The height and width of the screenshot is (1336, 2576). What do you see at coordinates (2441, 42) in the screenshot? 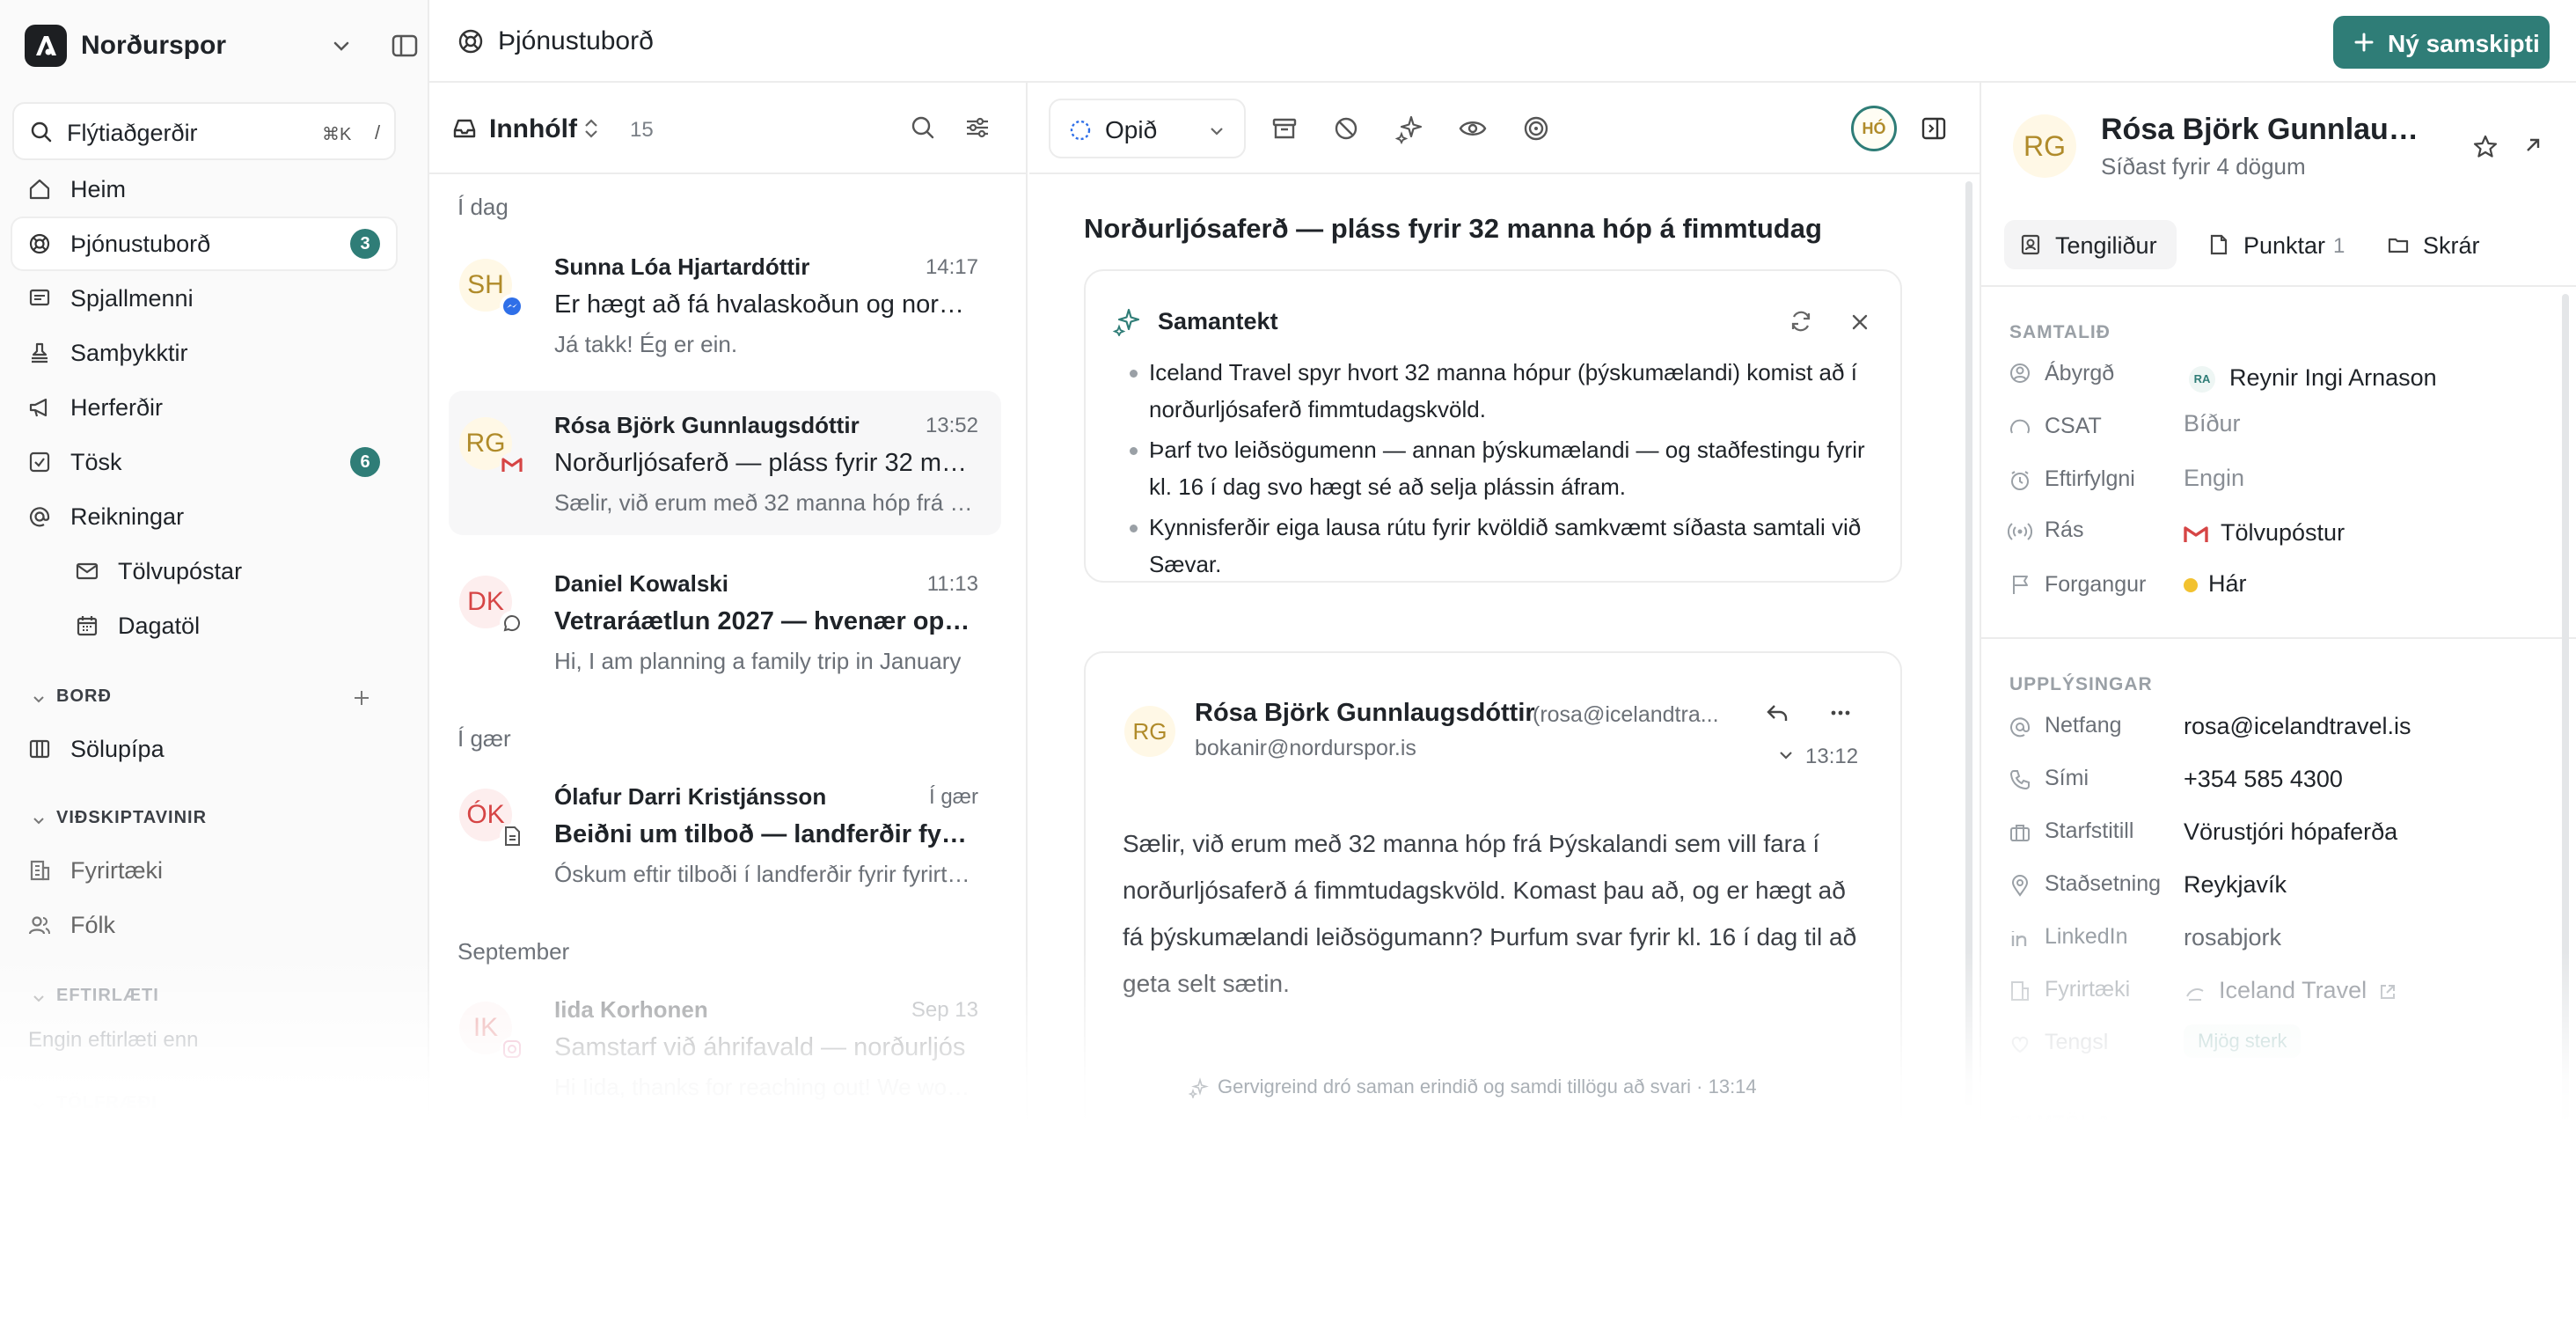
I see `new-conversation-button: Ný samskipti` at bounding box center [2441, 42].